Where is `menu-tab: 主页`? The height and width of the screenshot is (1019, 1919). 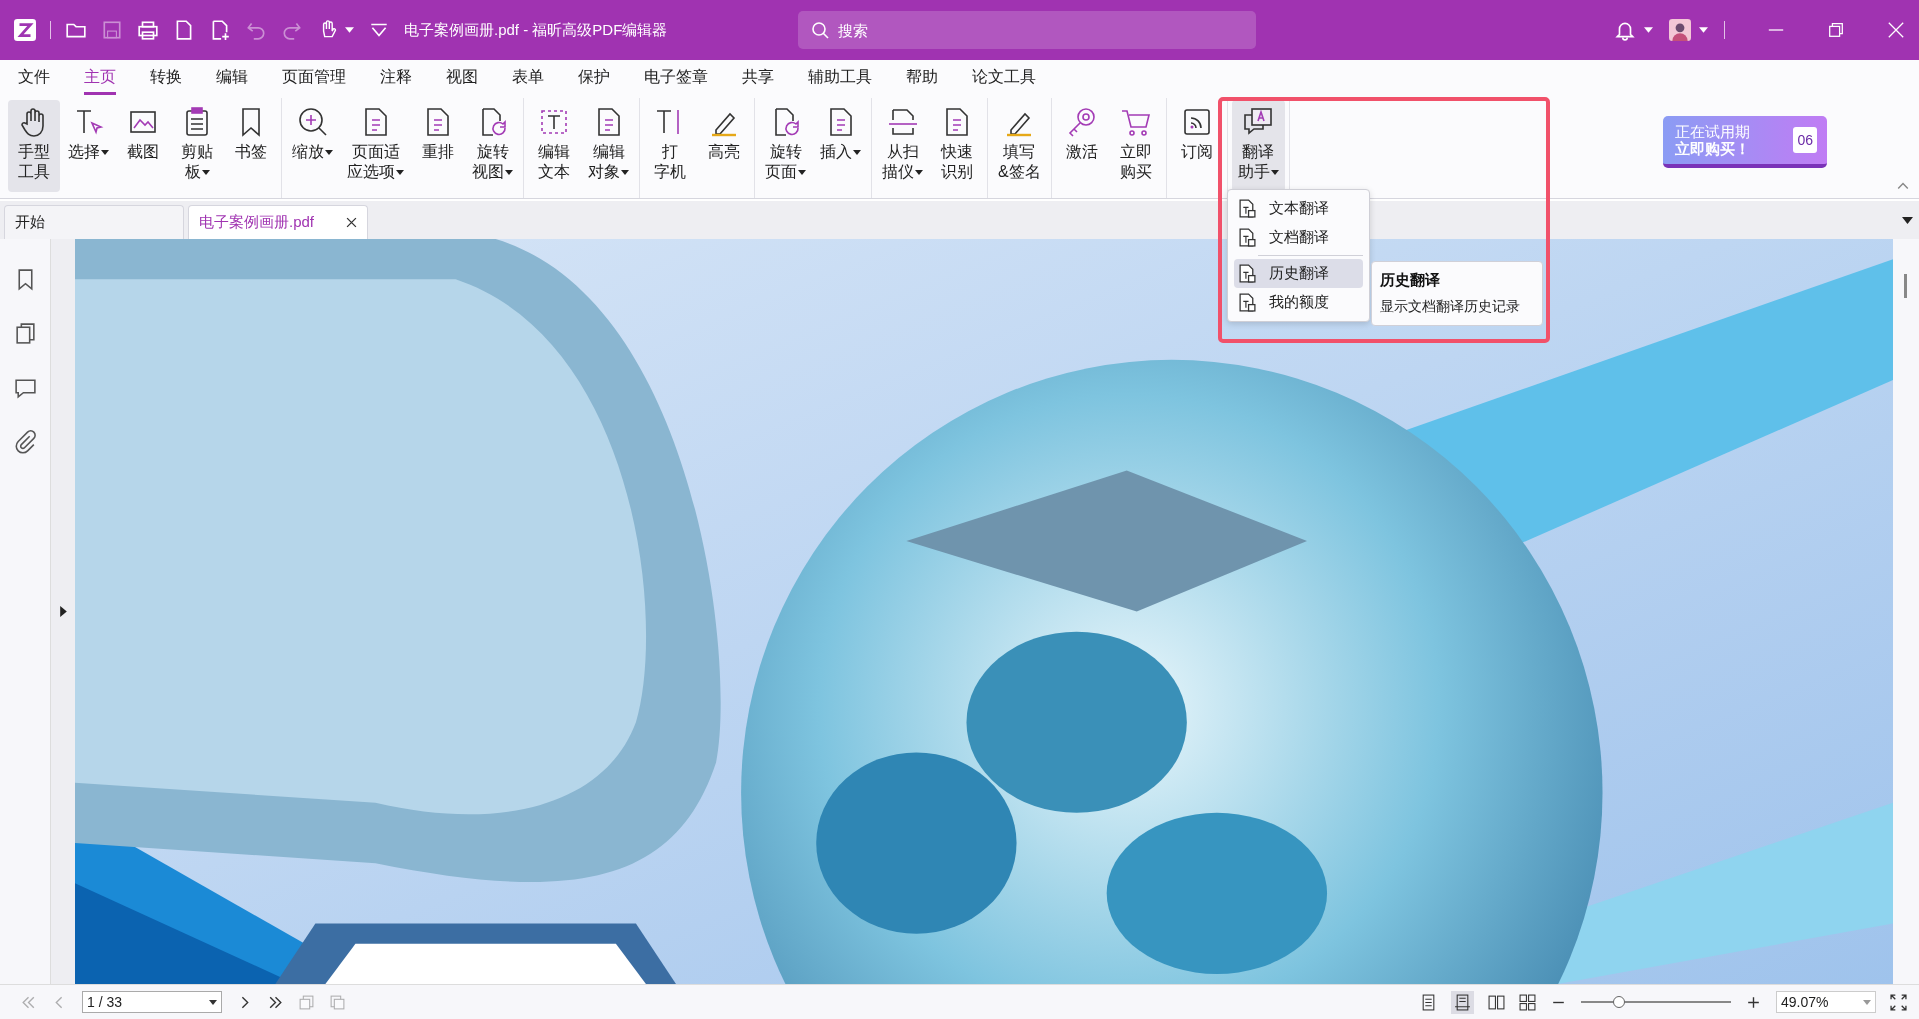
menu-tab: 主页 is located at coordinates (100, 79).